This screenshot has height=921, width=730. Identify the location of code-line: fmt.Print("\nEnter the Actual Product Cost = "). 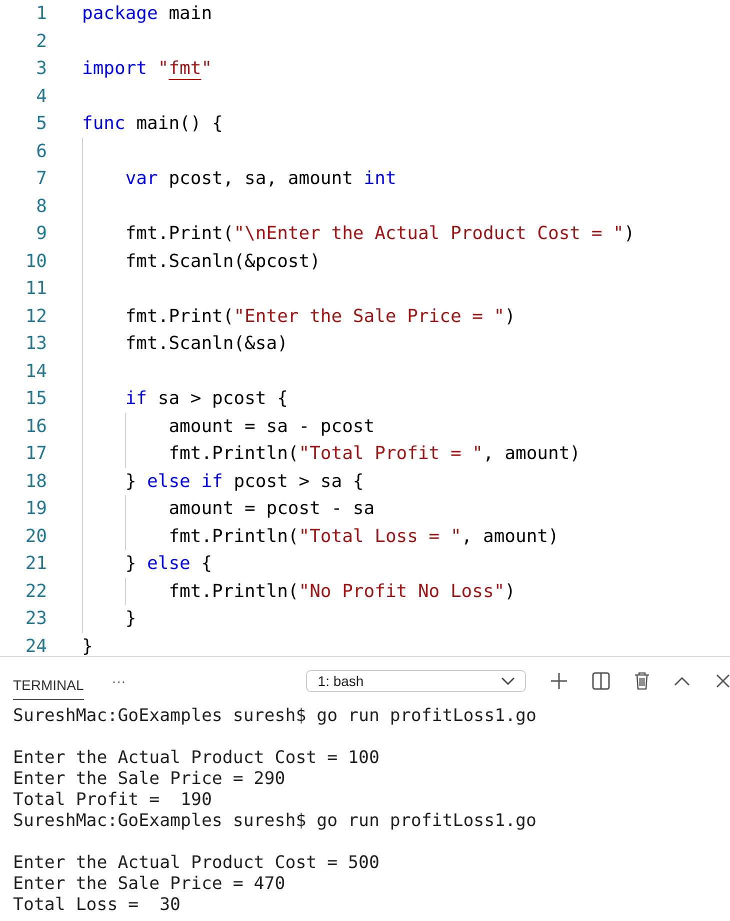
(379, 233).